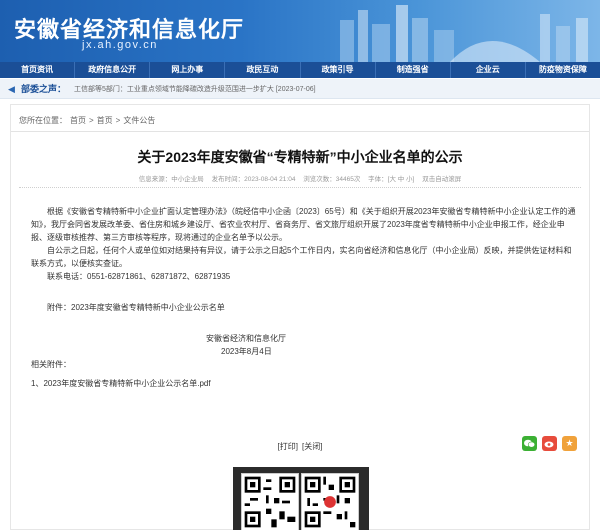 Image resolution: width=600 pixels, height=530 pixels. I want to click on breadcrumb-prefix: 您所在位置：, so click(43, 120).